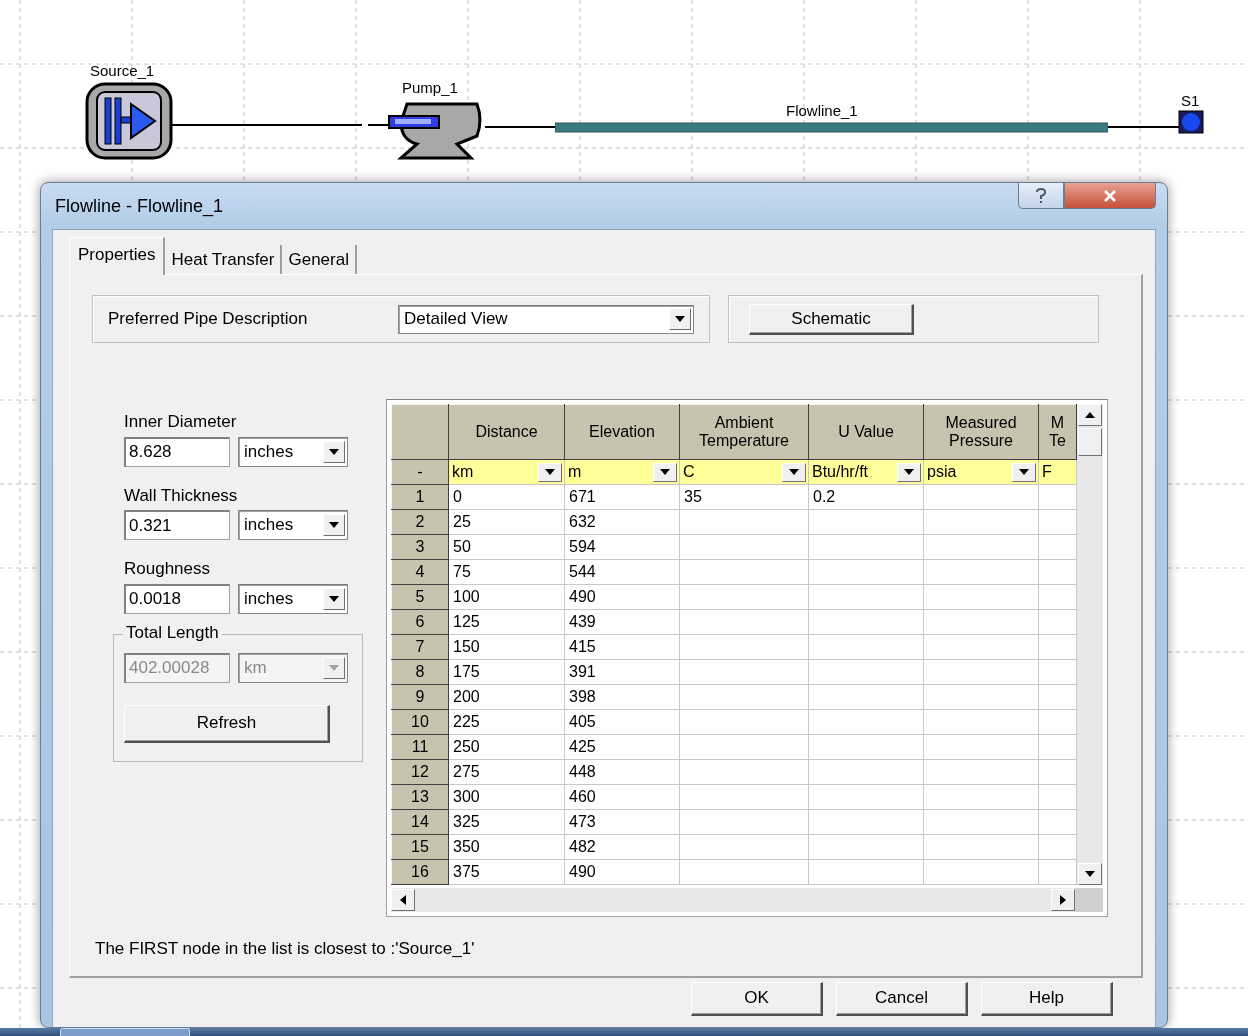 This screenshot has width=1248, height=1036. Describe the element at coordinates (1089, 900) in the screenshot. I see `scrollbar-corner` at that location.